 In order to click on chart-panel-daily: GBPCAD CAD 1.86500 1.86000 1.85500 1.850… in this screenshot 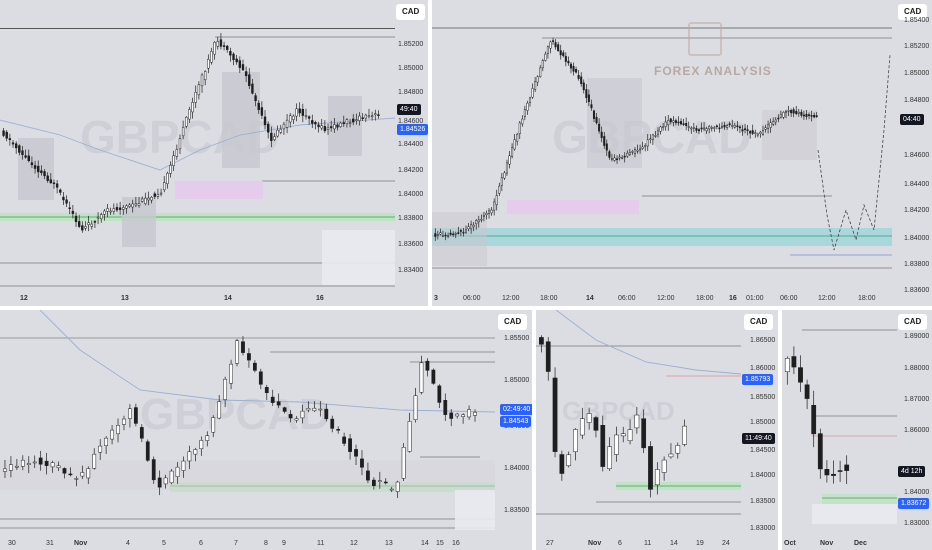, I will do `click(657, 430)`.